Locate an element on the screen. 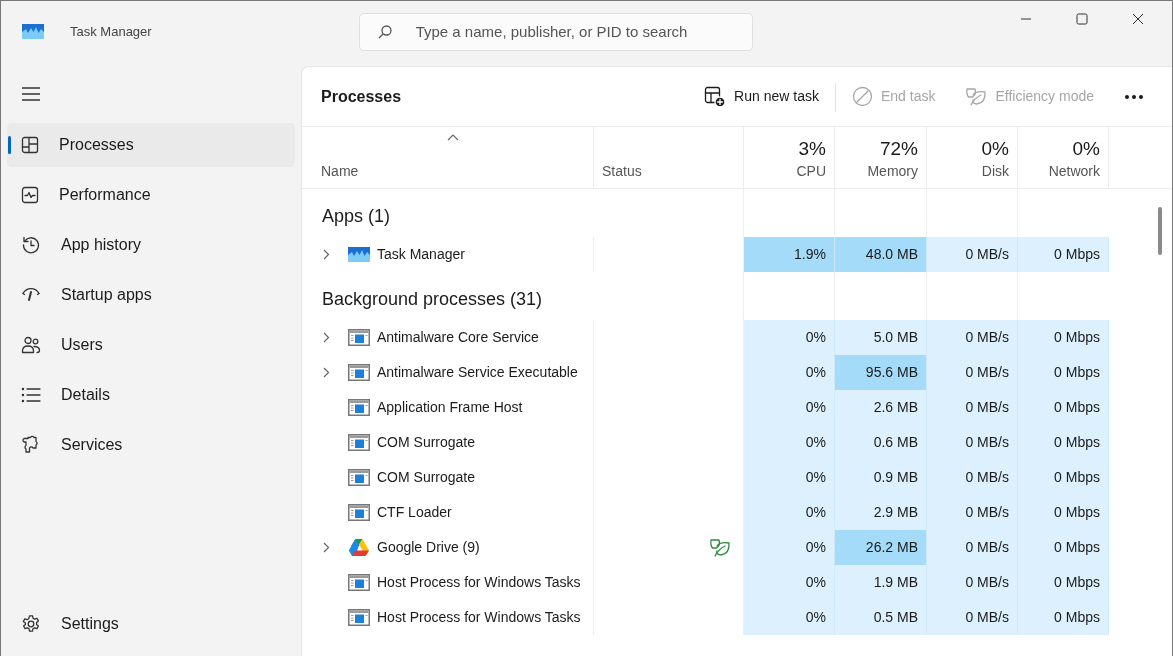 This screenshot has height=656, width=1173. process-name: CTF Loader is located at coordinates (414, 512).